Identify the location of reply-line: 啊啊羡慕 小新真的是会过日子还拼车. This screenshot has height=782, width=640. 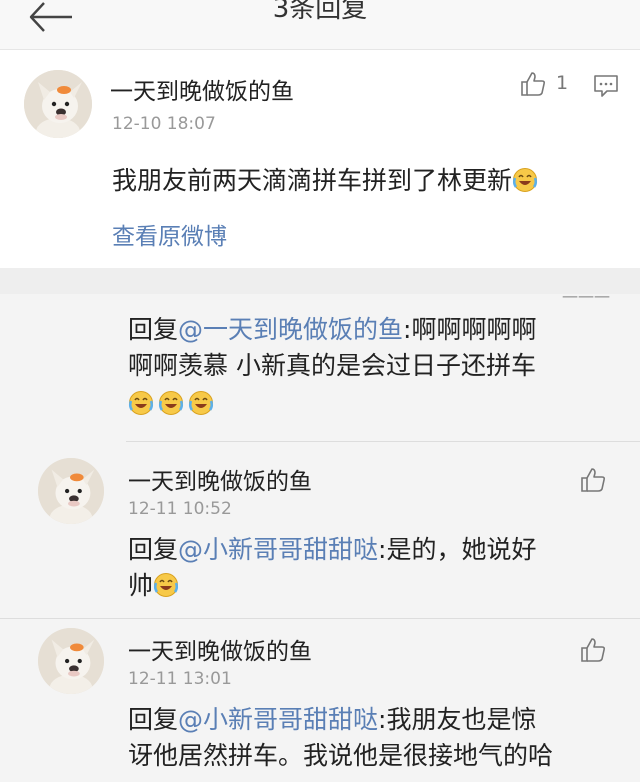
(332, 365).